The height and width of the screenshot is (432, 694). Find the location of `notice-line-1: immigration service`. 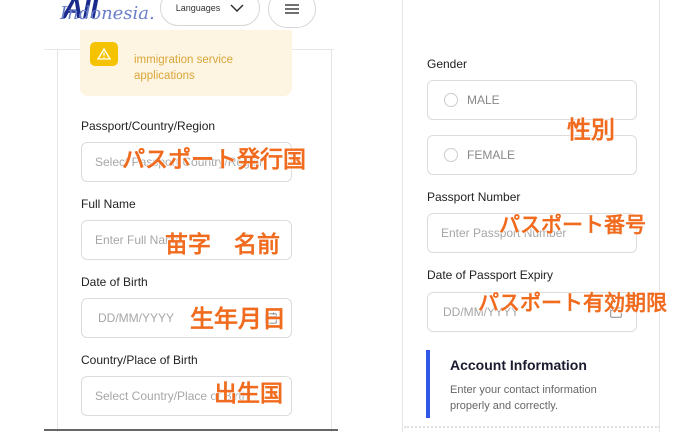

notice-line-1: immigration service is located at coordinates (184, 60).